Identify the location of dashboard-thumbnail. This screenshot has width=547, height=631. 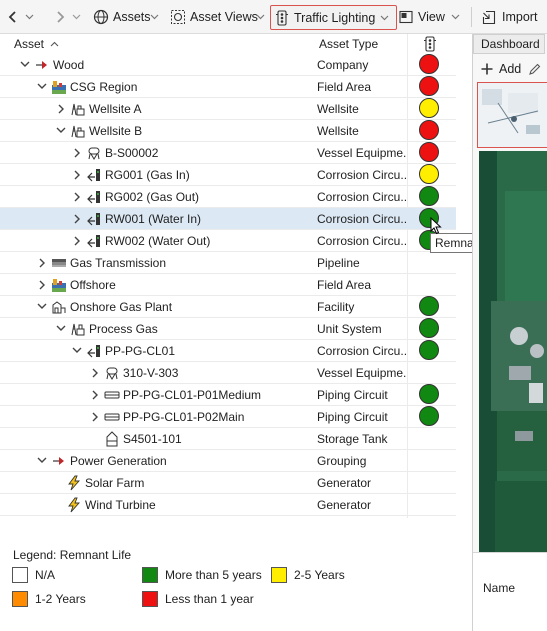
(512, 115).